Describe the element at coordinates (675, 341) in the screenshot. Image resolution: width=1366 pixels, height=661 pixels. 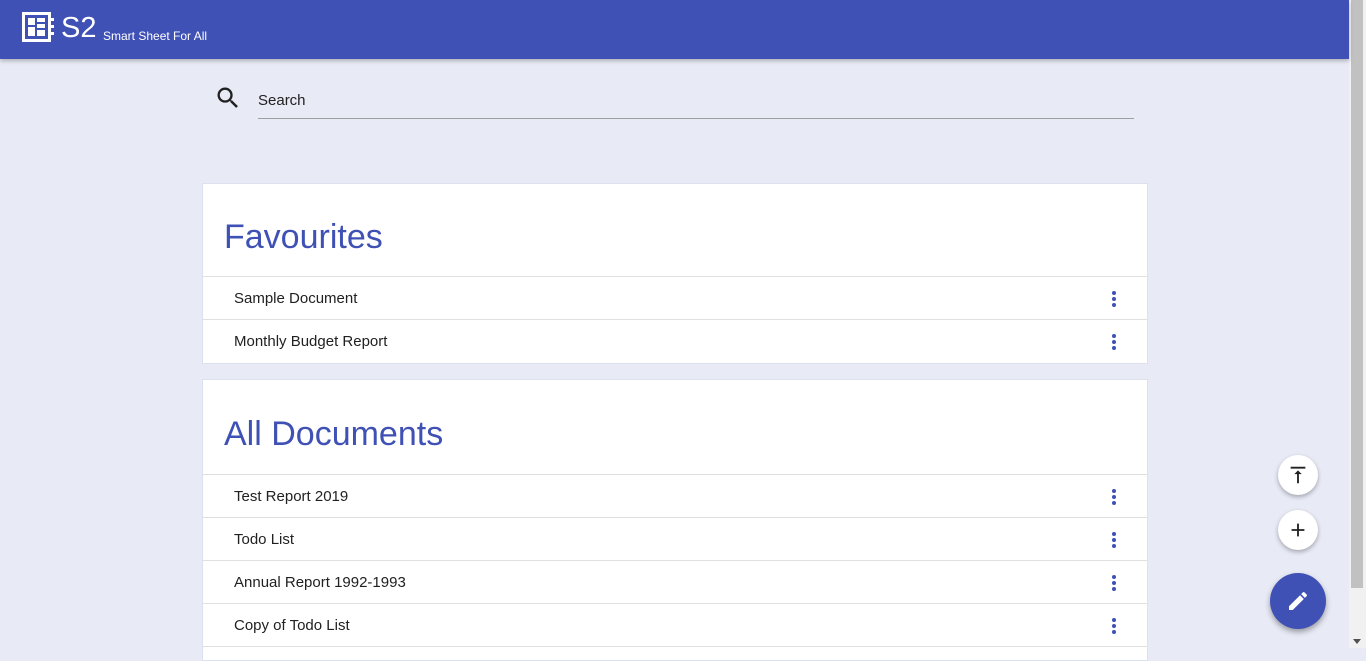
I see `list-item: Monthly Budget Report` at that location.